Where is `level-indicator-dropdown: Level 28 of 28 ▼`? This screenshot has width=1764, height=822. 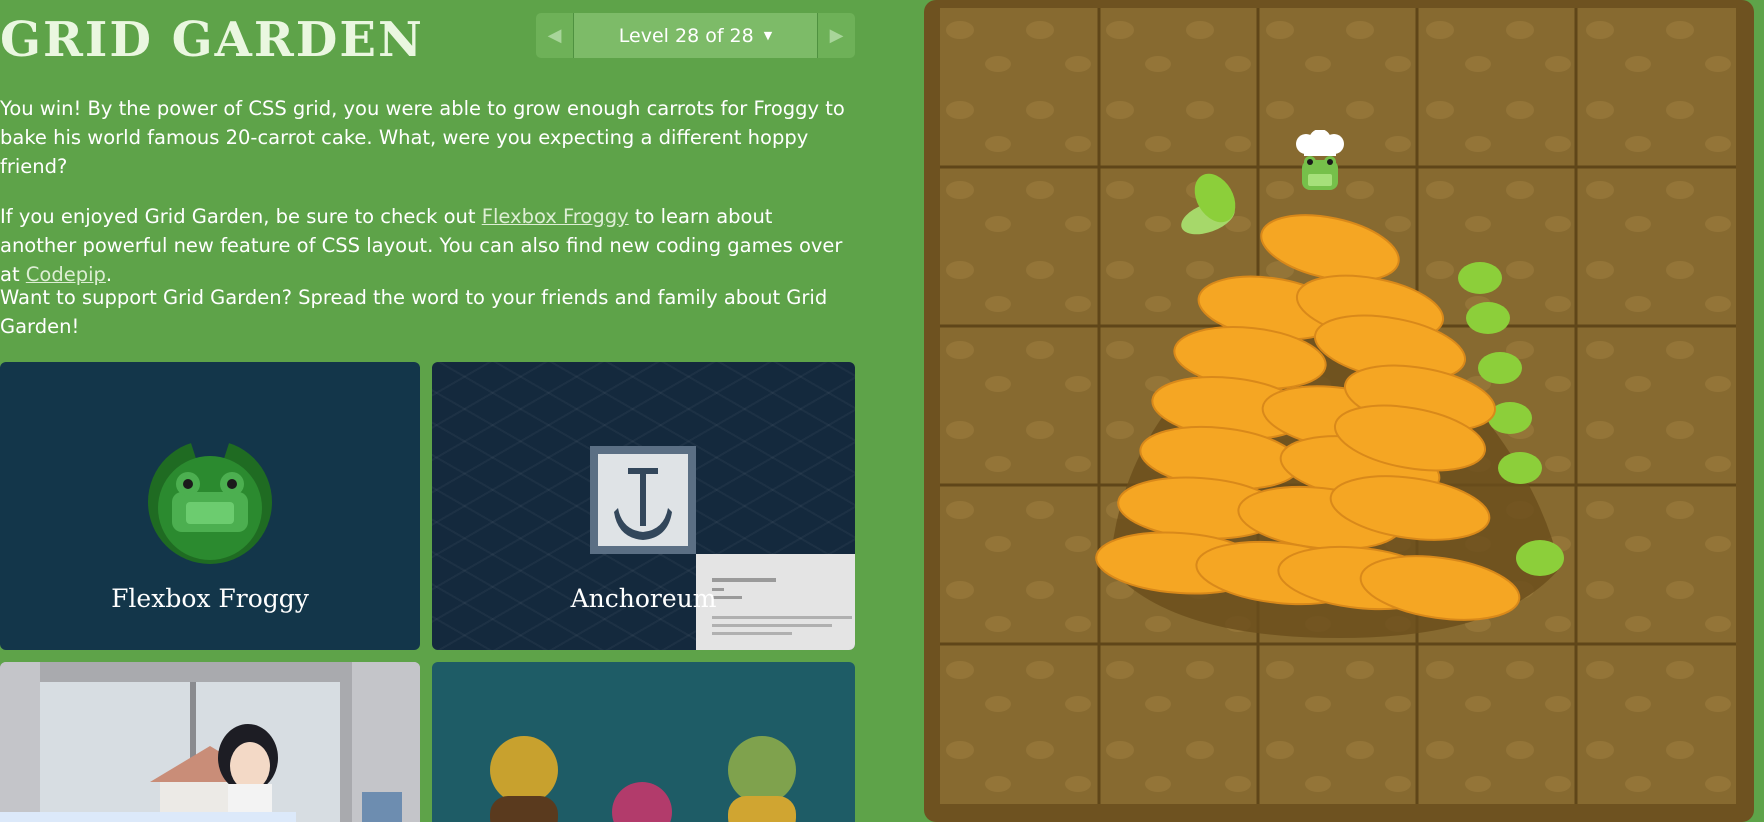 level-indicator-dropdown: Level 28 of 28 ▼ is located at coordinates (695, 35).